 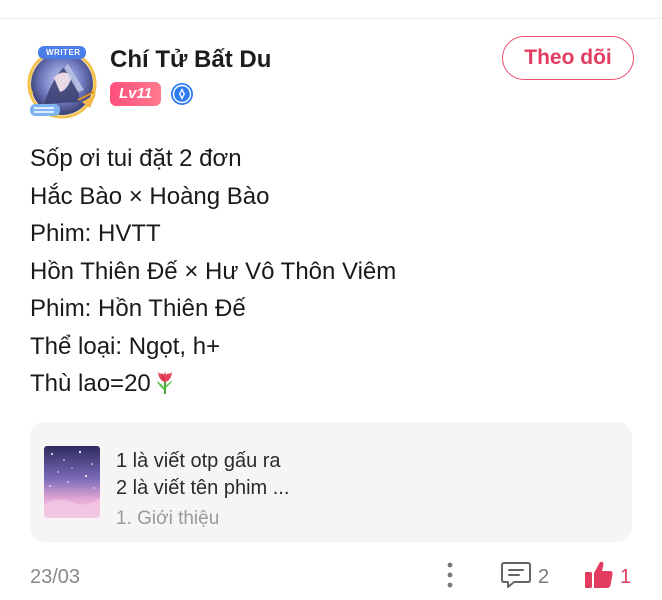 What do you see at coordinates (63, 52) in the screenshot?
I see `avatar-frame-label: WRITER` at bounding box center [63, 52].